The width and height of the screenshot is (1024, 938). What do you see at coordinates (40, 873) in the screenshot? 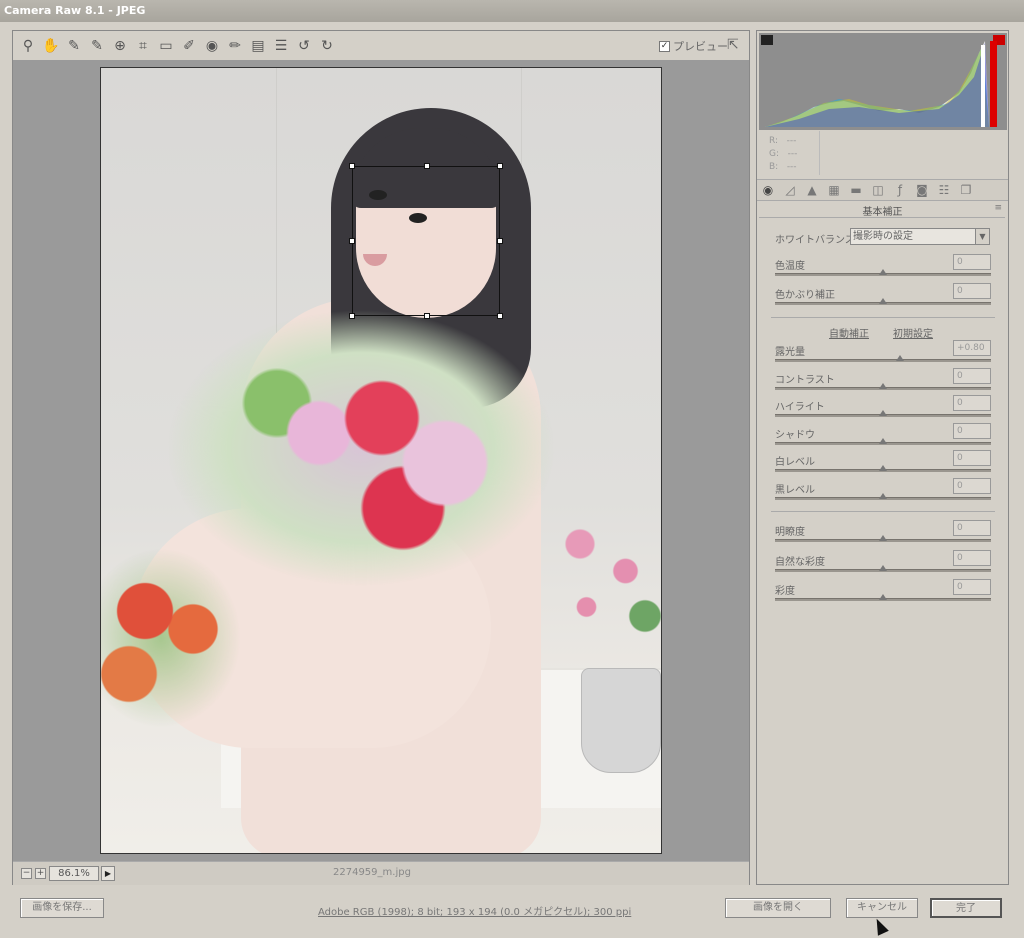
I see `zoom-in-button: +` at bounding box center [40, 873].